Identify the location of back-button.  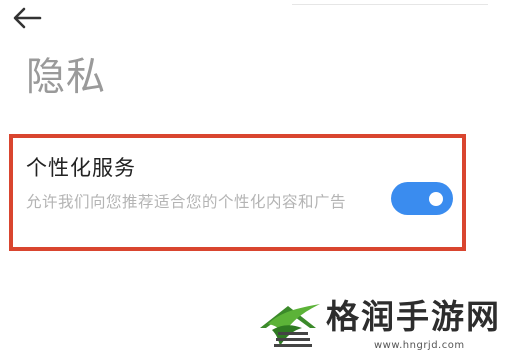
(28, 17).